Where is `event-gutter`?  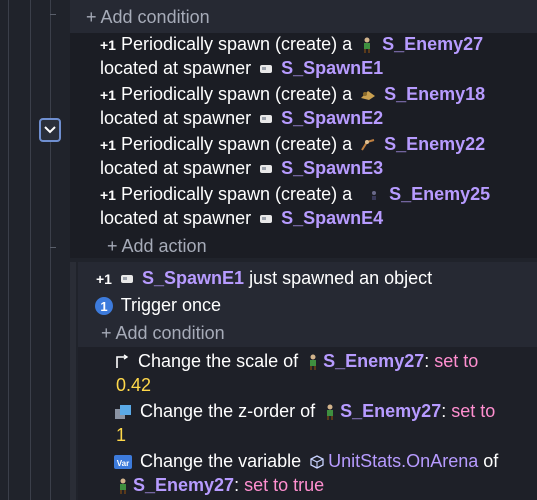
event-gutter is located at coordinates (31, 250).